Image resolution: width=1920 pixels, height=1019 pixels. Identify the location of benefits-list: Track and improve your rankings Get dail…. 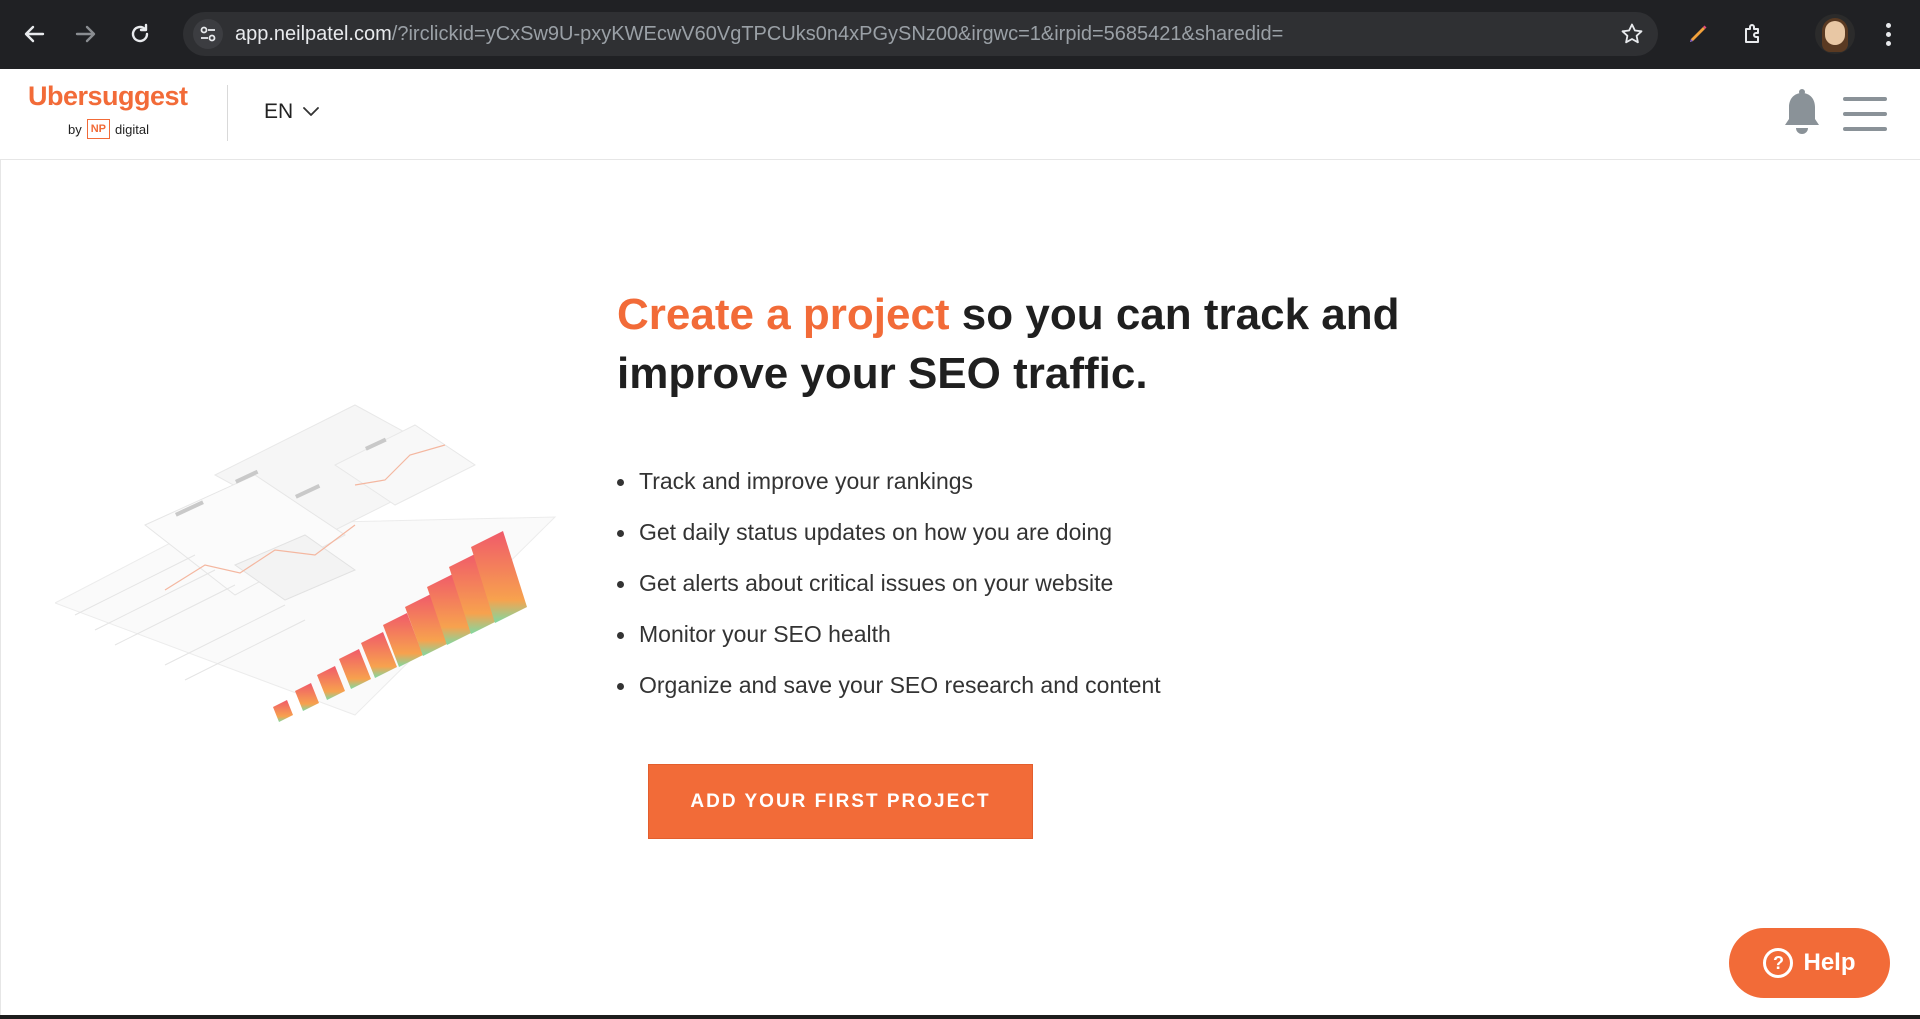
(889, 583).